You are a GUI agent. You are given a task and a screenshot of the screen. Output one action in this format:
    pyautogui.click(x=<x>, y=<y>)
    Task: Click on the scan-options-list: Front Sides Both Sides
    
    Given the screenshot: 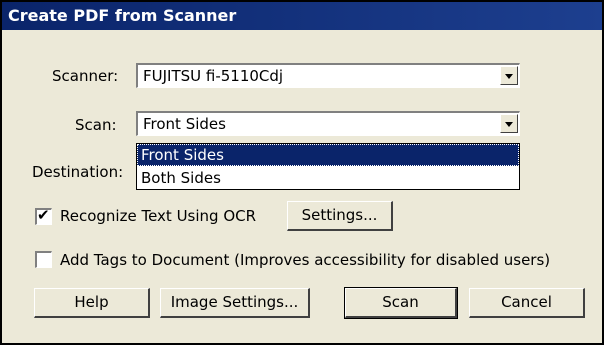 What is the action you would take?
    pyautogui.click(x=328, y=166)
    